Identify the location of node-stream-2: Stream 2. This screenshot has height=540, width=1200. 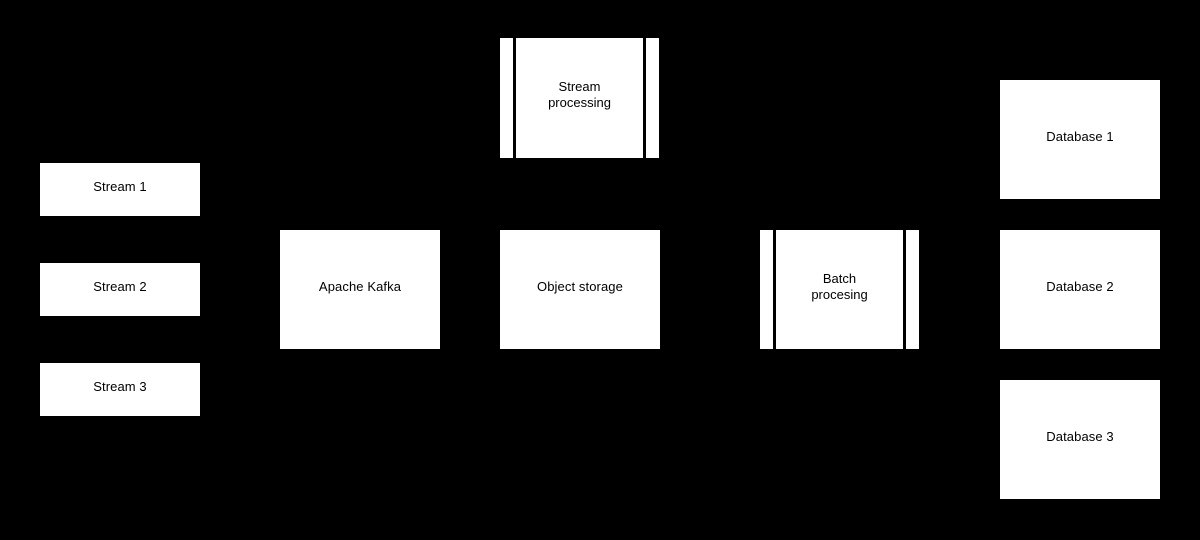
(120, 289).